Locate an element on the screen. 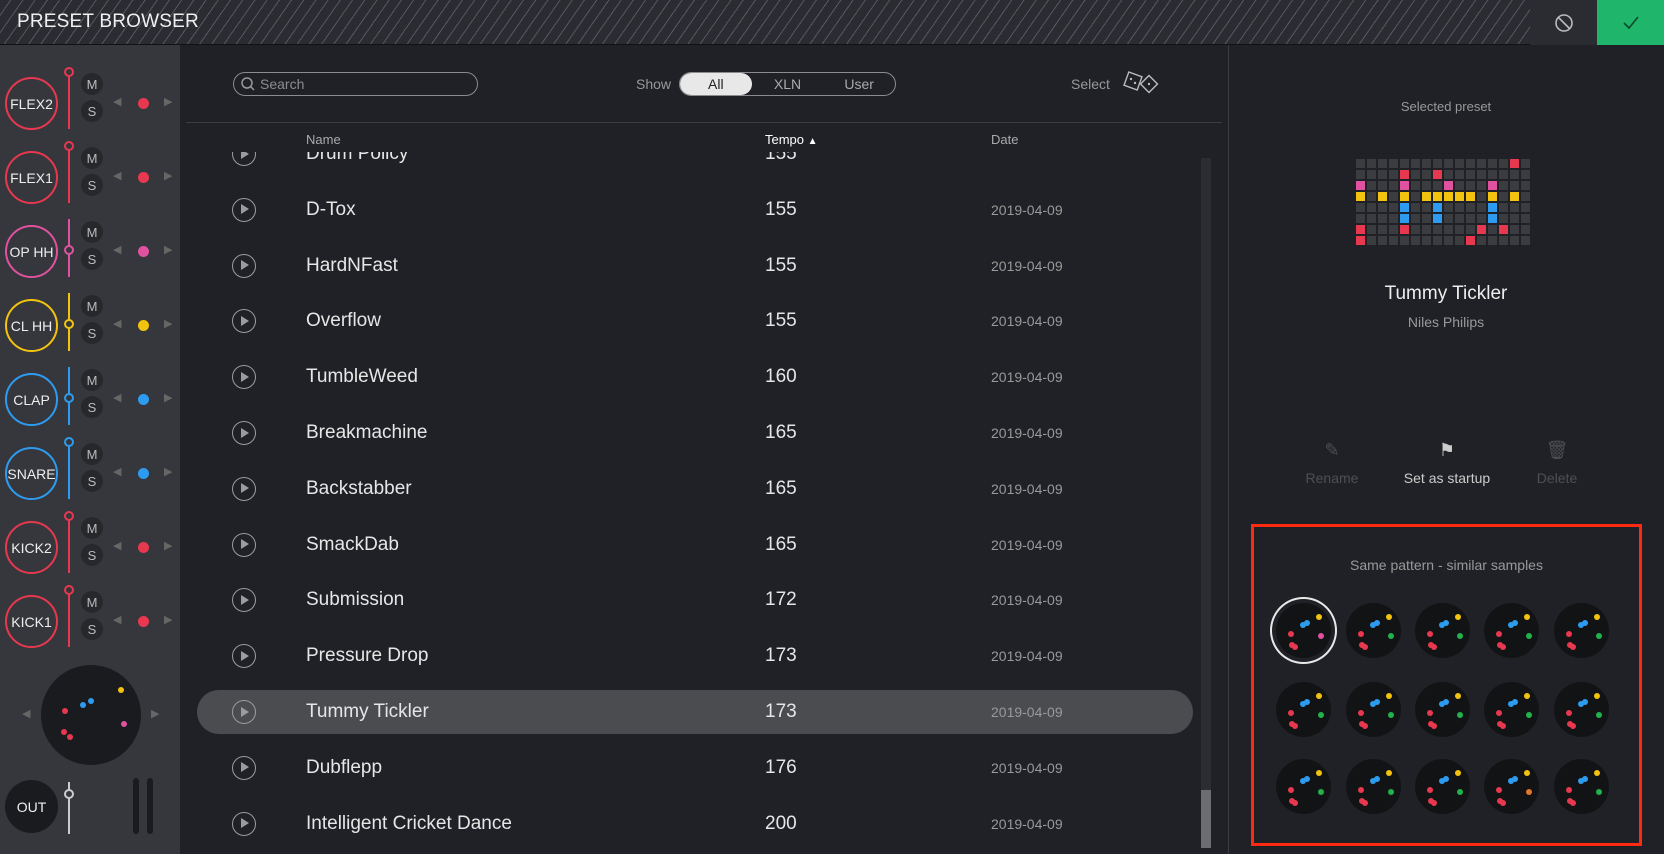 This screenshot has height=854, width=1664. channel-knob: OP HH is located at coordinates (31, 251).